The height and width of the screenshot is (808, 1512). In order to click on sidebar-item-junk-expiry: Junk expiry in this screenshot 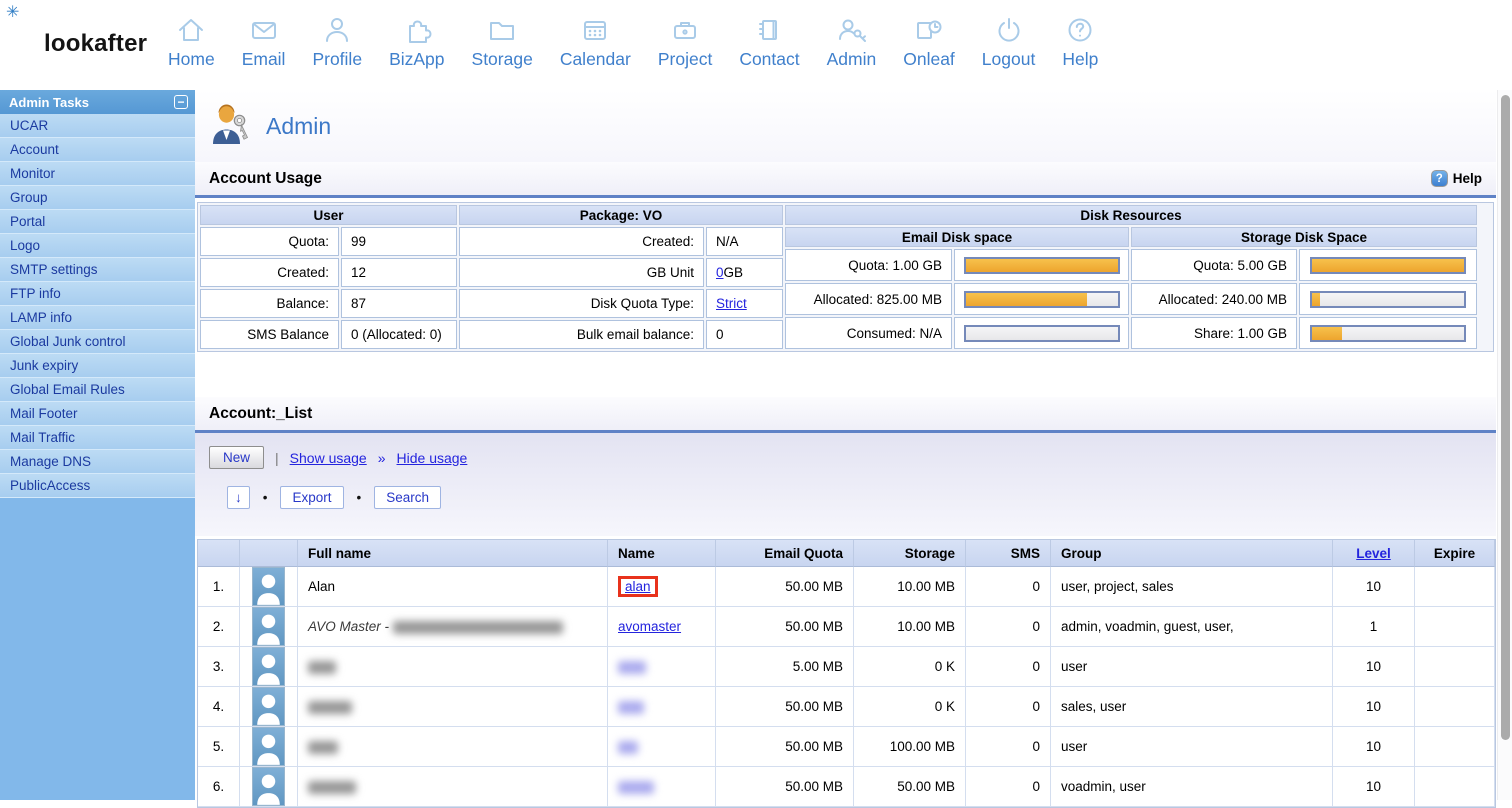, I will do `click(97, 366)`.